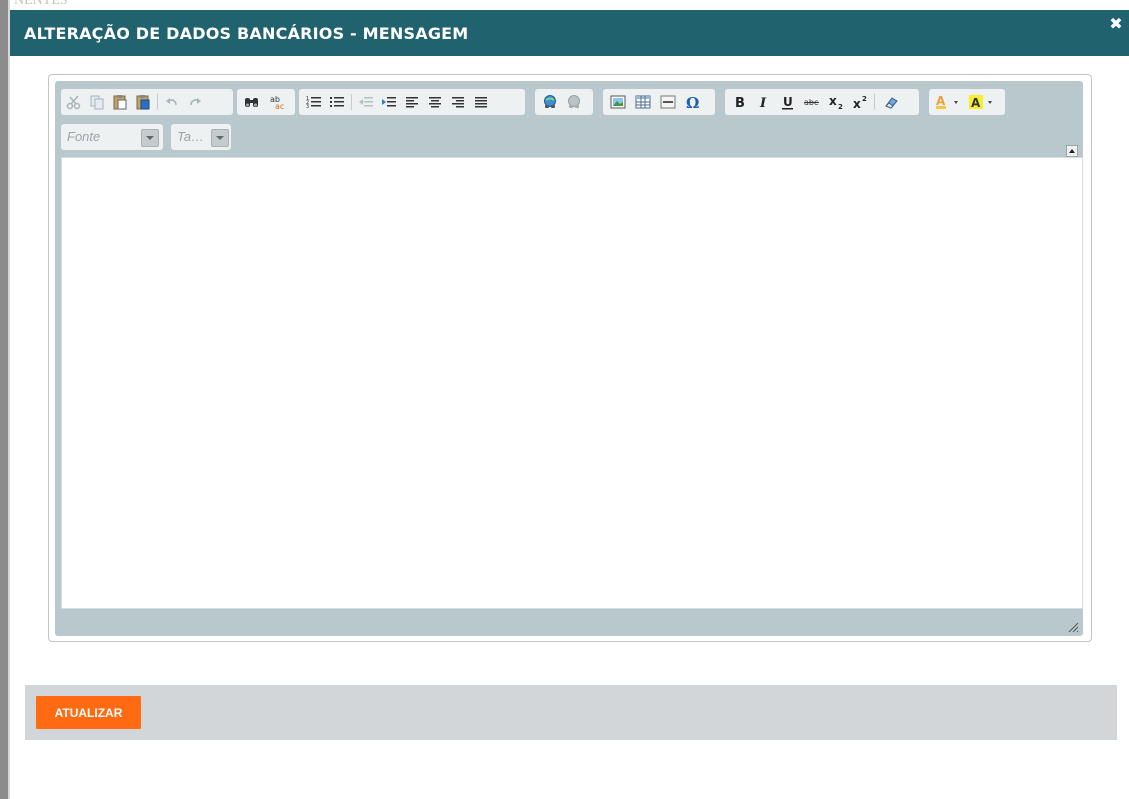  What do you see at coordinates (97, 102) in the screenshot?
I see `copy-icon` at bounding box center [97, 102].